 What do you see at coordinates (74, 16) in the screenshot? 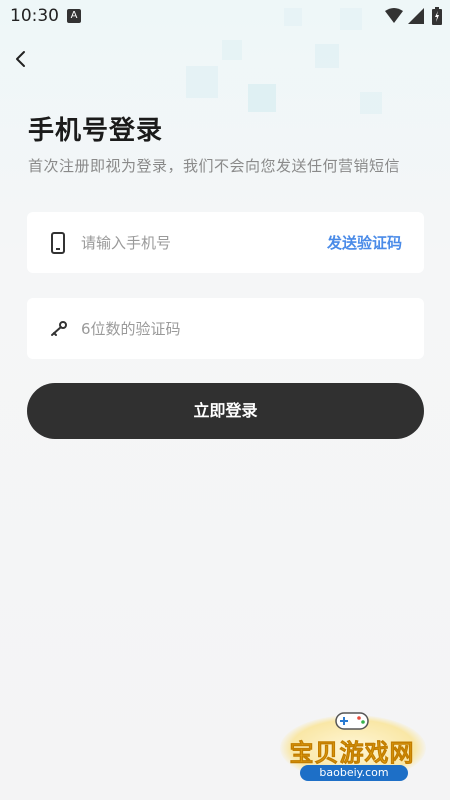
I see `notification-a-icon: A` at bounding box center [74, 16].